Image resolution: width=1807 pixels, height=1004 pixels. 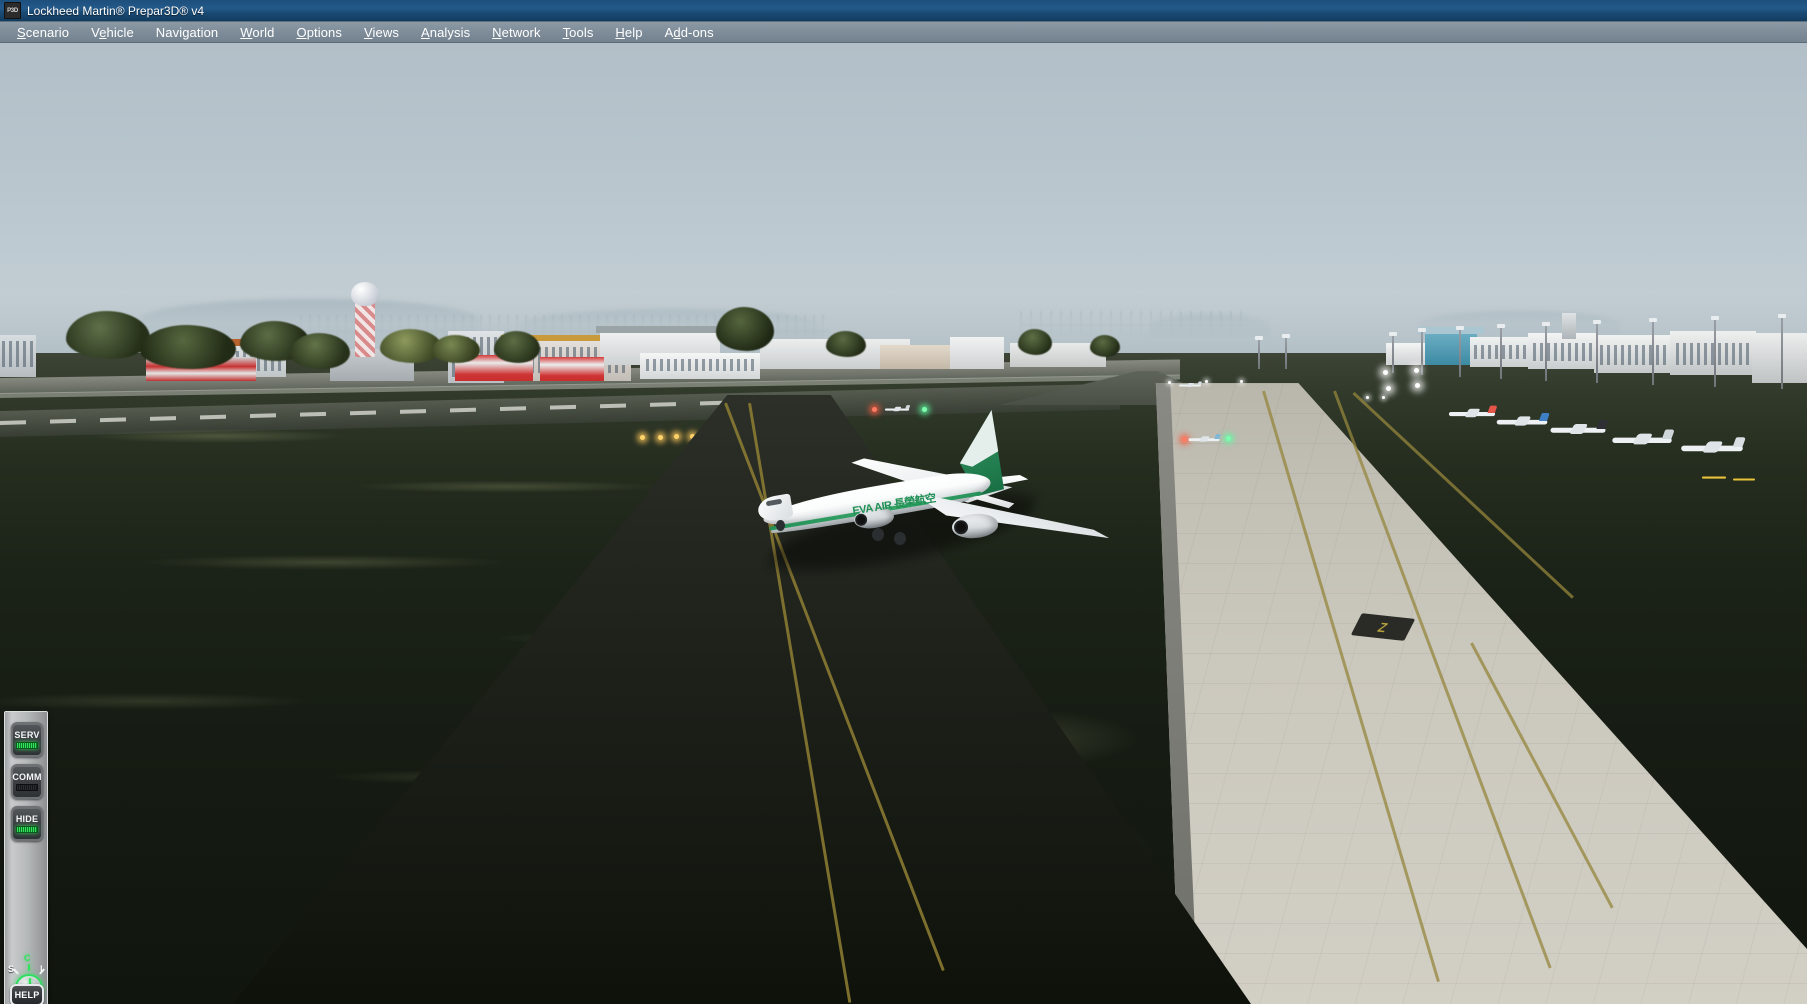 What do you see at coordinates (689, 32) in the screenshot?
I see `menu-item-add-ons: Add-ons` at bounding box center [689, 32].